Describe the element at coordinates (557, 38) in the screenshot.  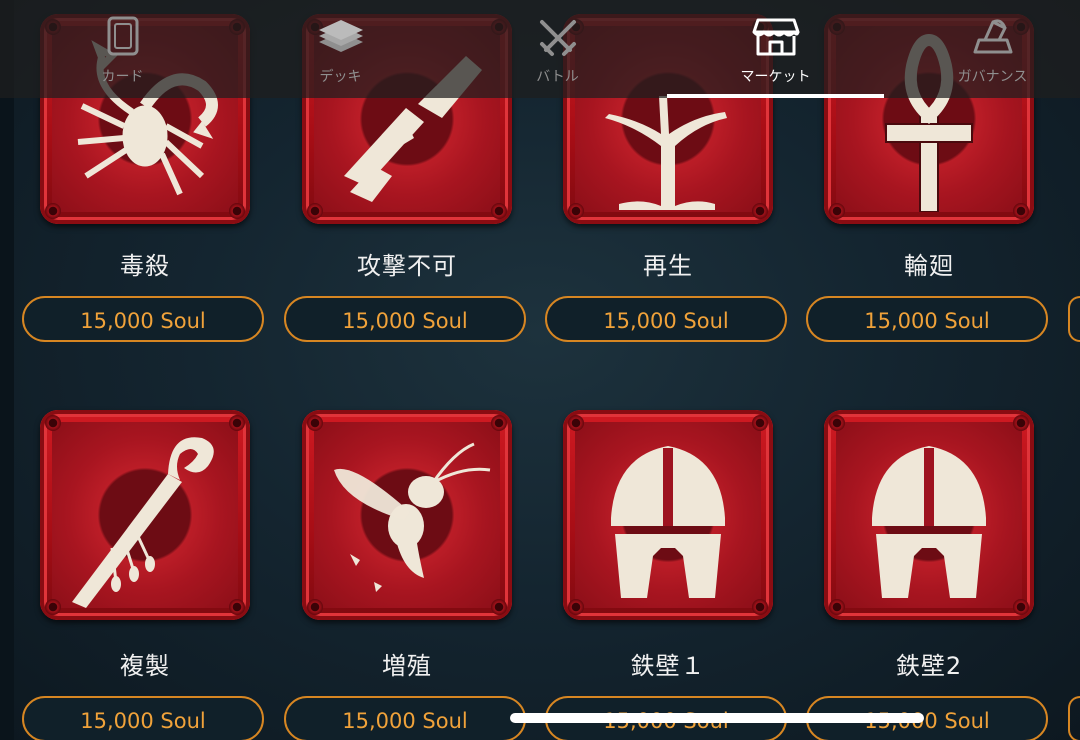
I see `crossed-swords-icon` at that location.